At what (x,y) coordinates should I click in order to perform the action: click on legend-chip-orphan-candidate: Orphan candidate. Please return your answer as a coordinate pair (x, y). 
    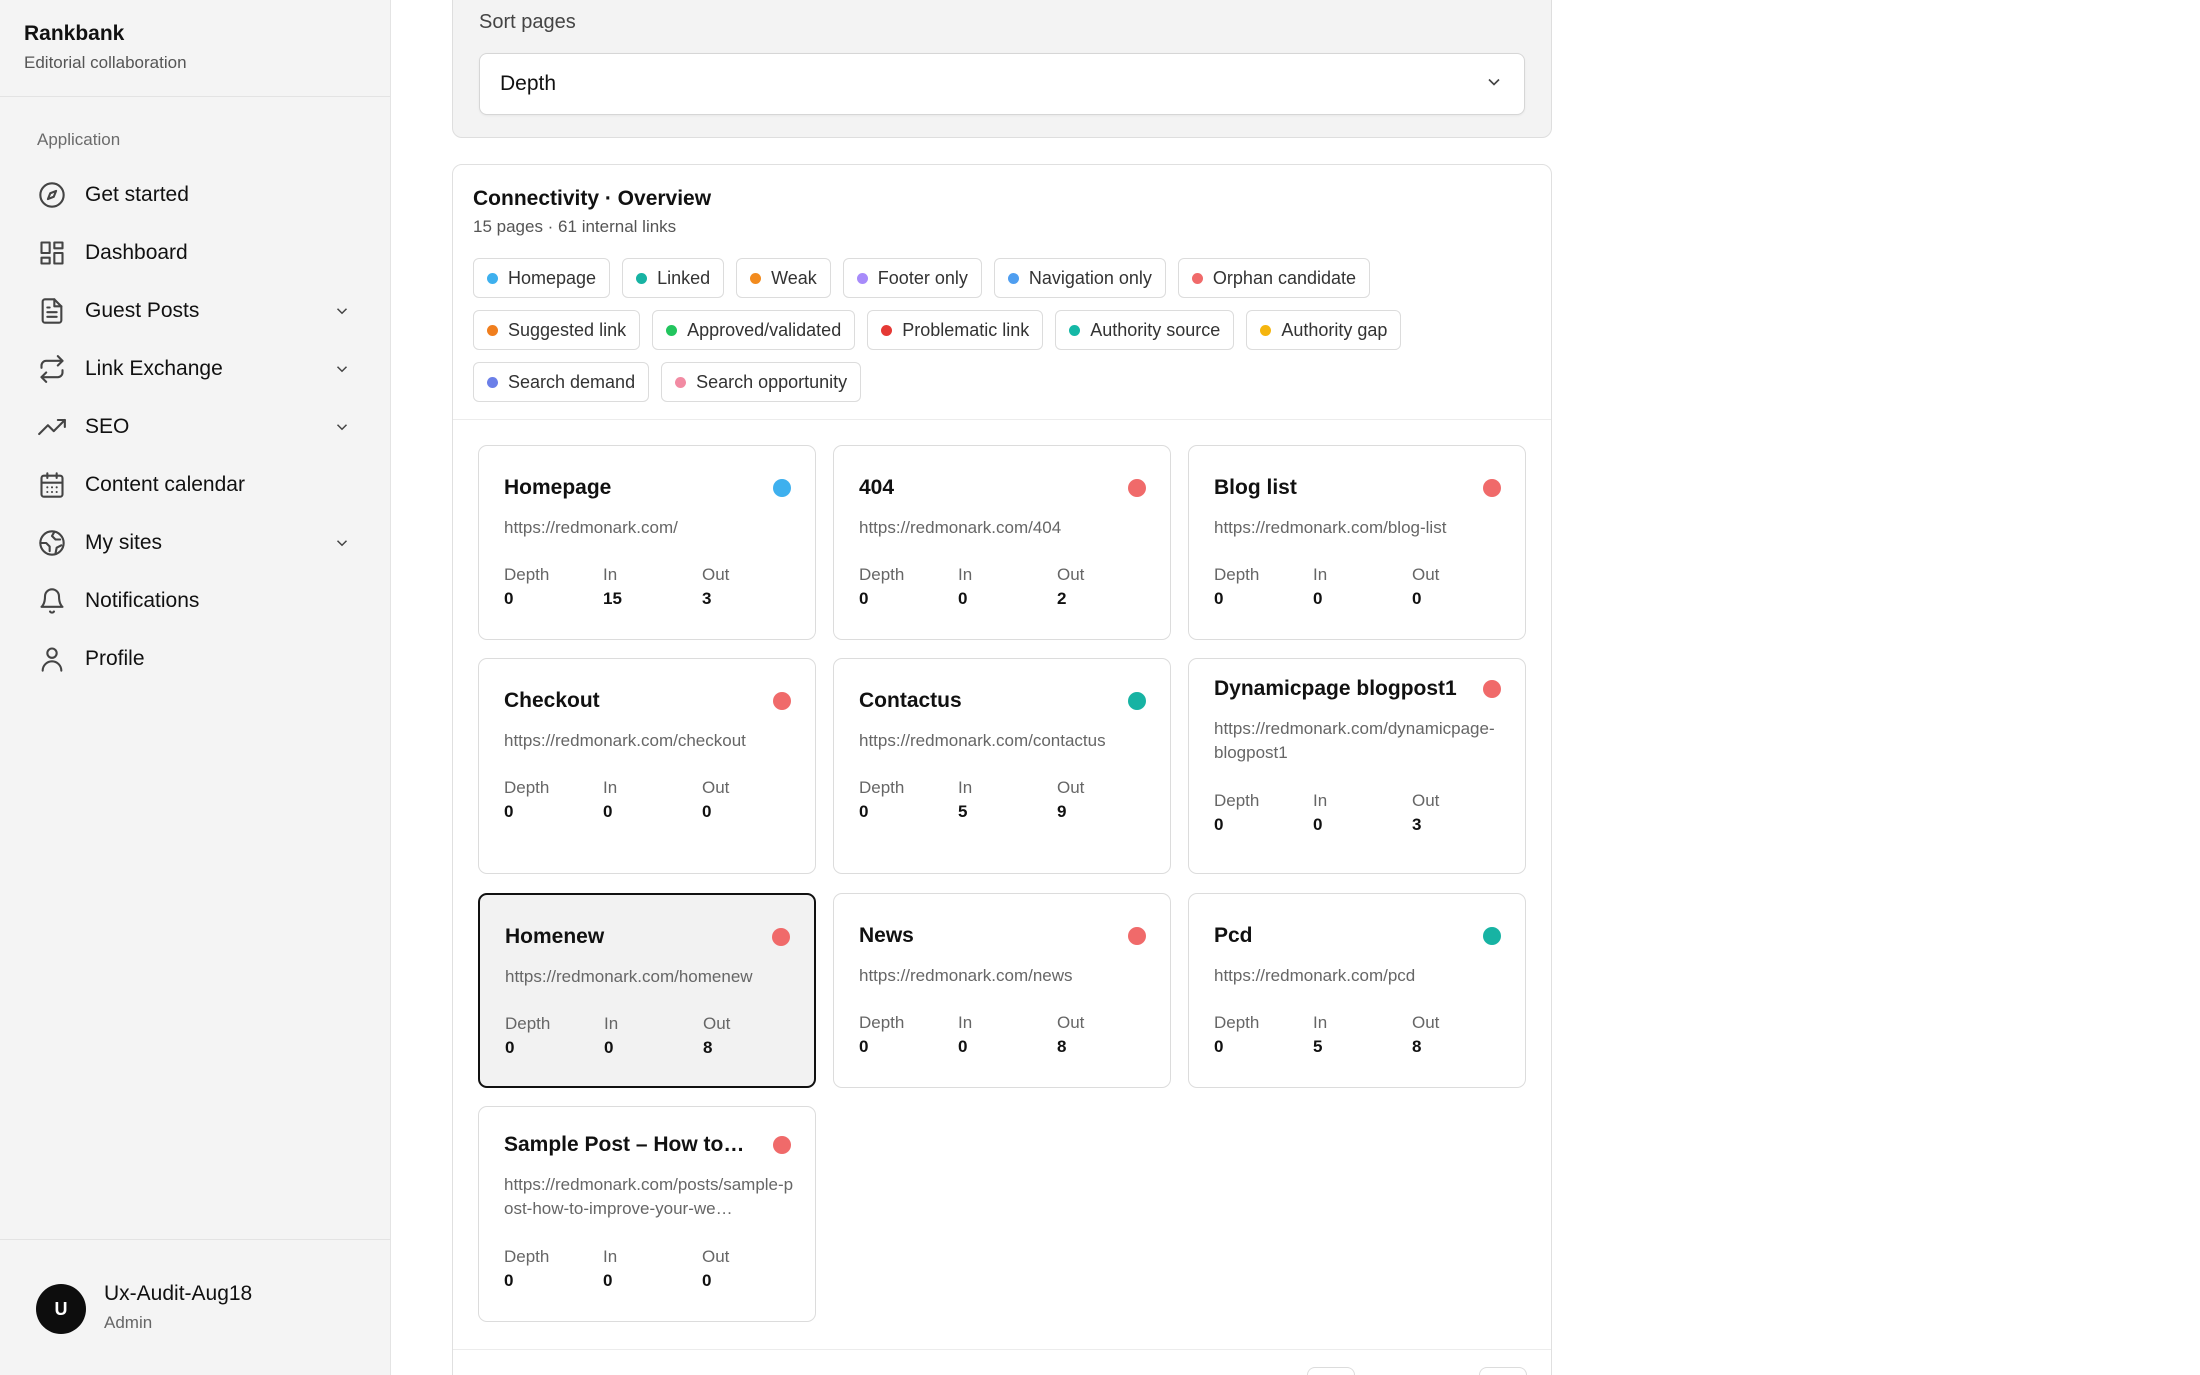
    Looking at the image, I should click on (1274, 278).